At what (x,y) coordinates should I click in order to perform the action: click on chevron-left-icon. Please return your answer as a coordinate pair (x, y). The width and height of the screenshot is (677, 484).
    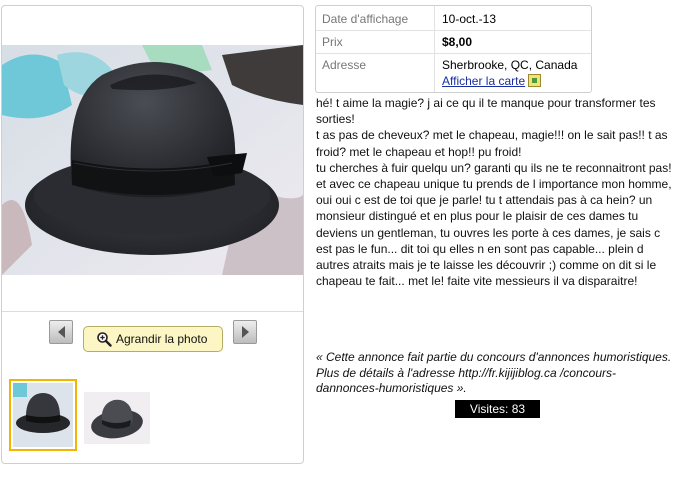
    Looking at the image, I should click on (61, 332).